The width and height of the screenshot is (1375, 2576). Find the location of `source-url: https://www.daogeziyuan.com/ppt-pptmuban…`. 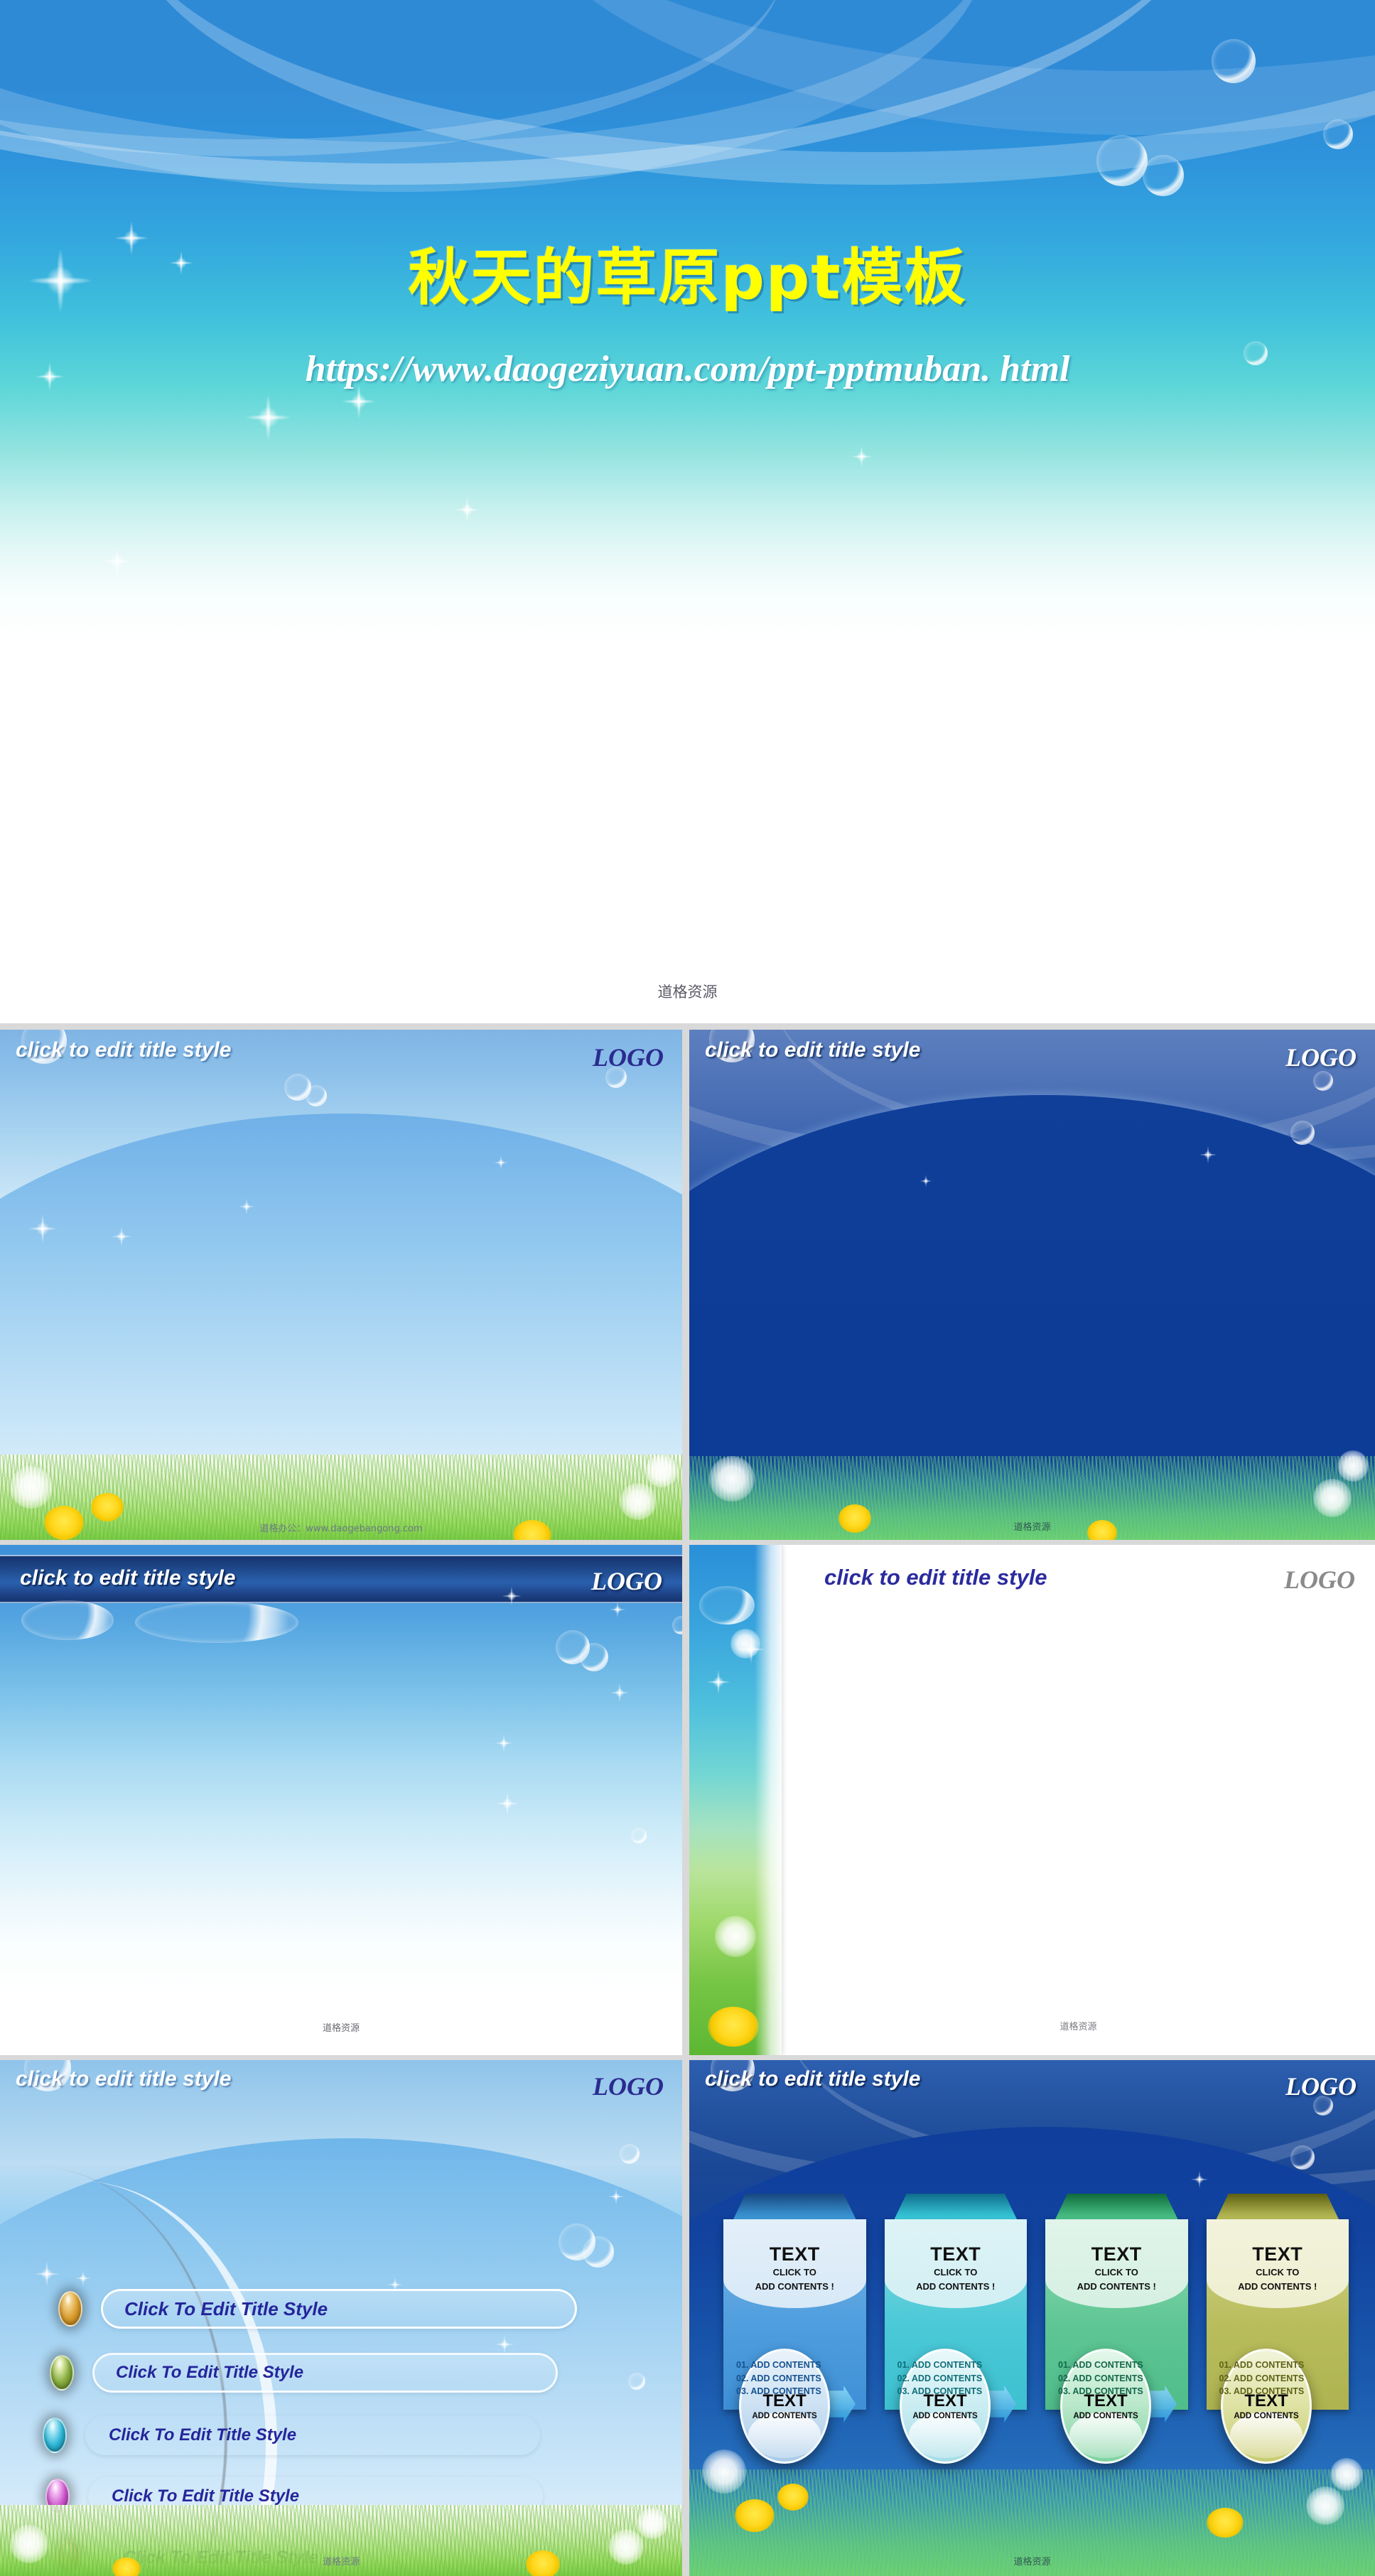

source-url: https://www.daogeziyuan.com/ppt-pptmuban… is located at coordinates (687, 369).